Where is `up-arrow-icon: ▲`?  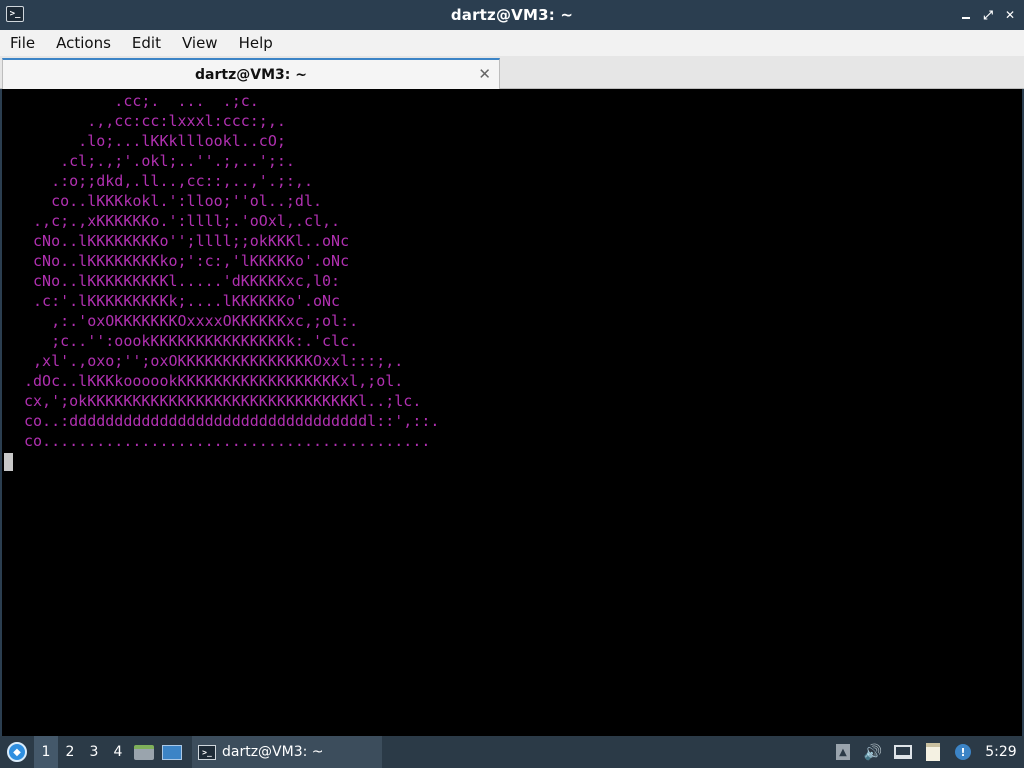
up-arrow-icon: ▲ is located at coordinates (843, 752).